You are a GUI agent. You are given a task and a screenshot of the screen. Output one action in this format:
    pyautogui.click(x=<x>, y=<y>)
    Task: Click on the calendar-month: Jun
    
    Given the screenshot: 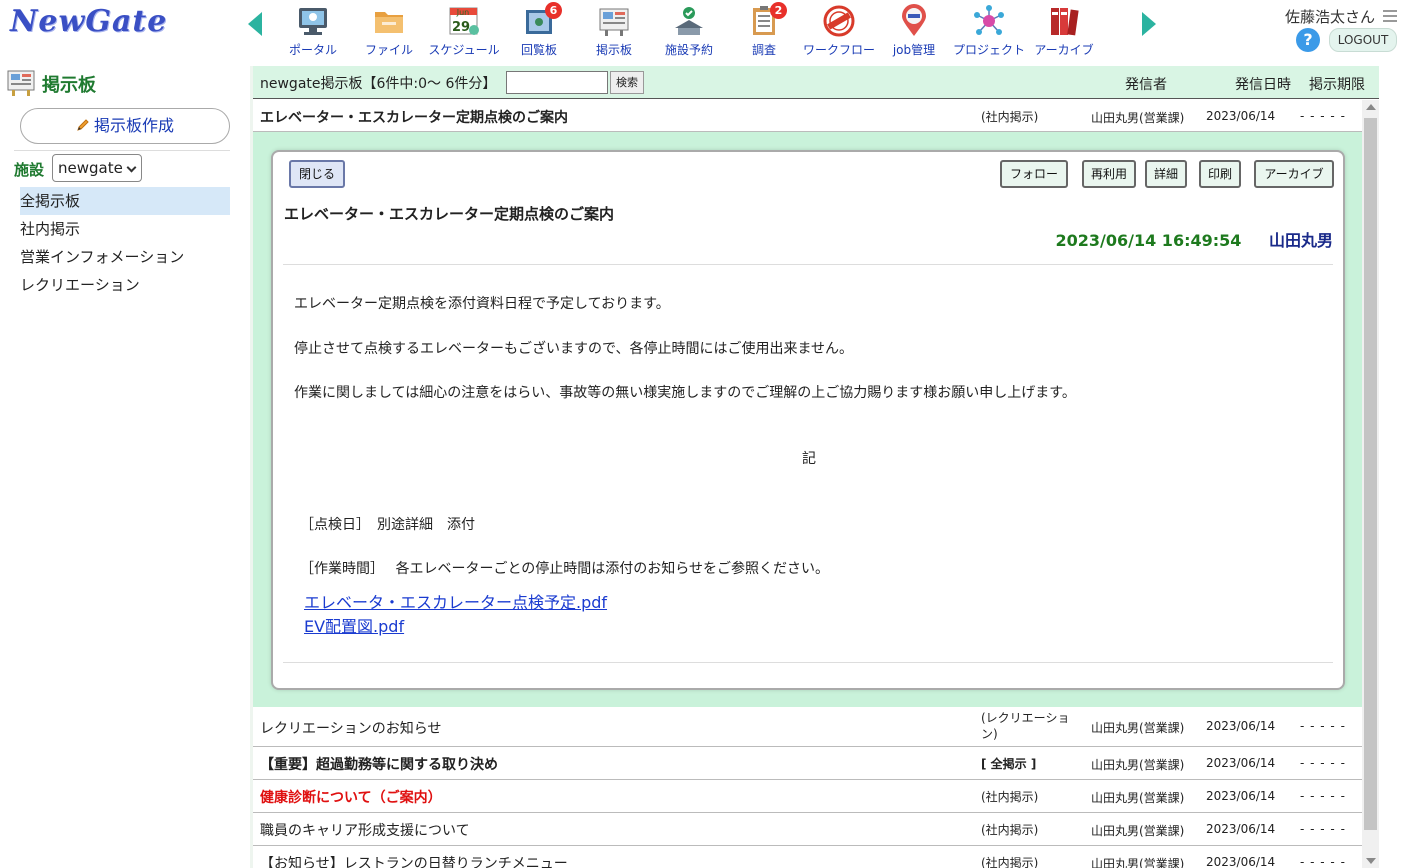 What is the action you would take?
    pyautogui.click(x=463, y=12)
    